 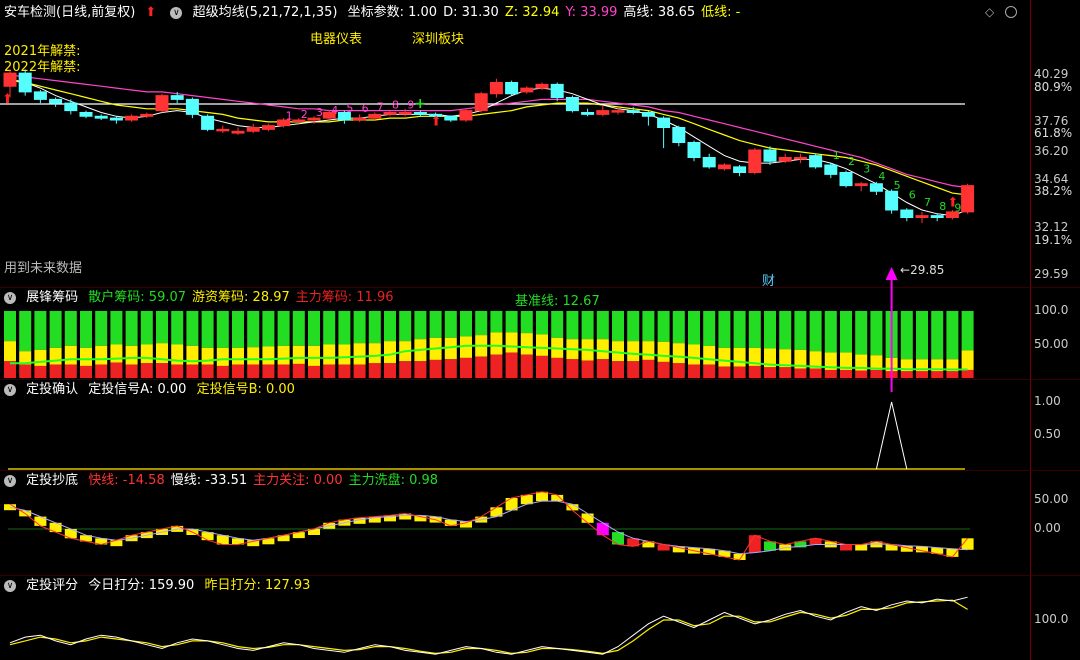 I want to click on signal-a-line, so click(x=891, y=435).